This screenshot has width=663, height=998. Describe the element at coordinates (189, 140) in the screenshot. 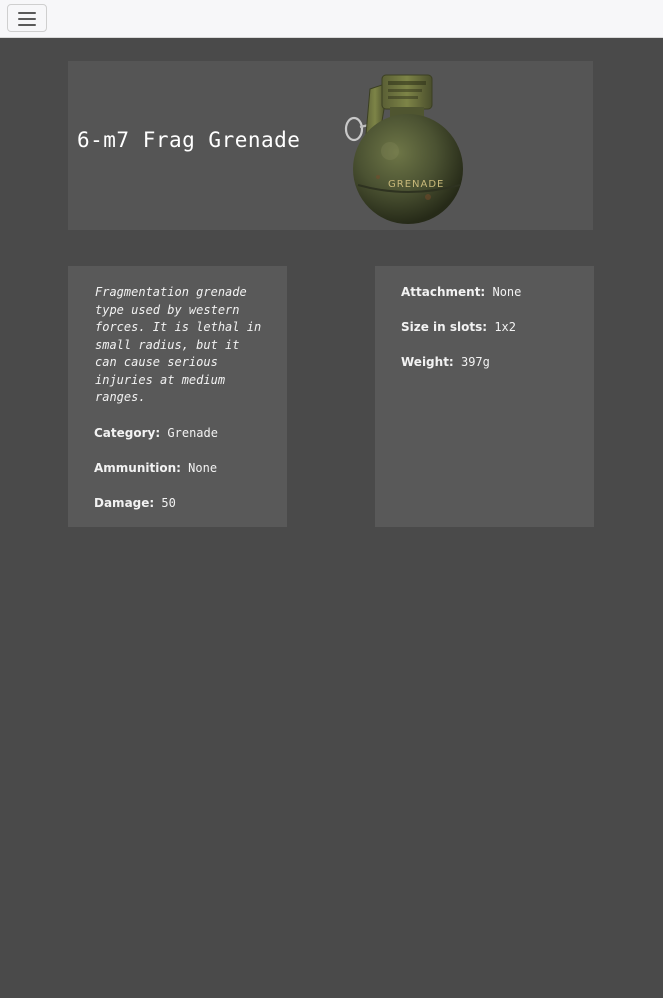

I see `item-title: 6-m7 Frag Grenade` at that location.